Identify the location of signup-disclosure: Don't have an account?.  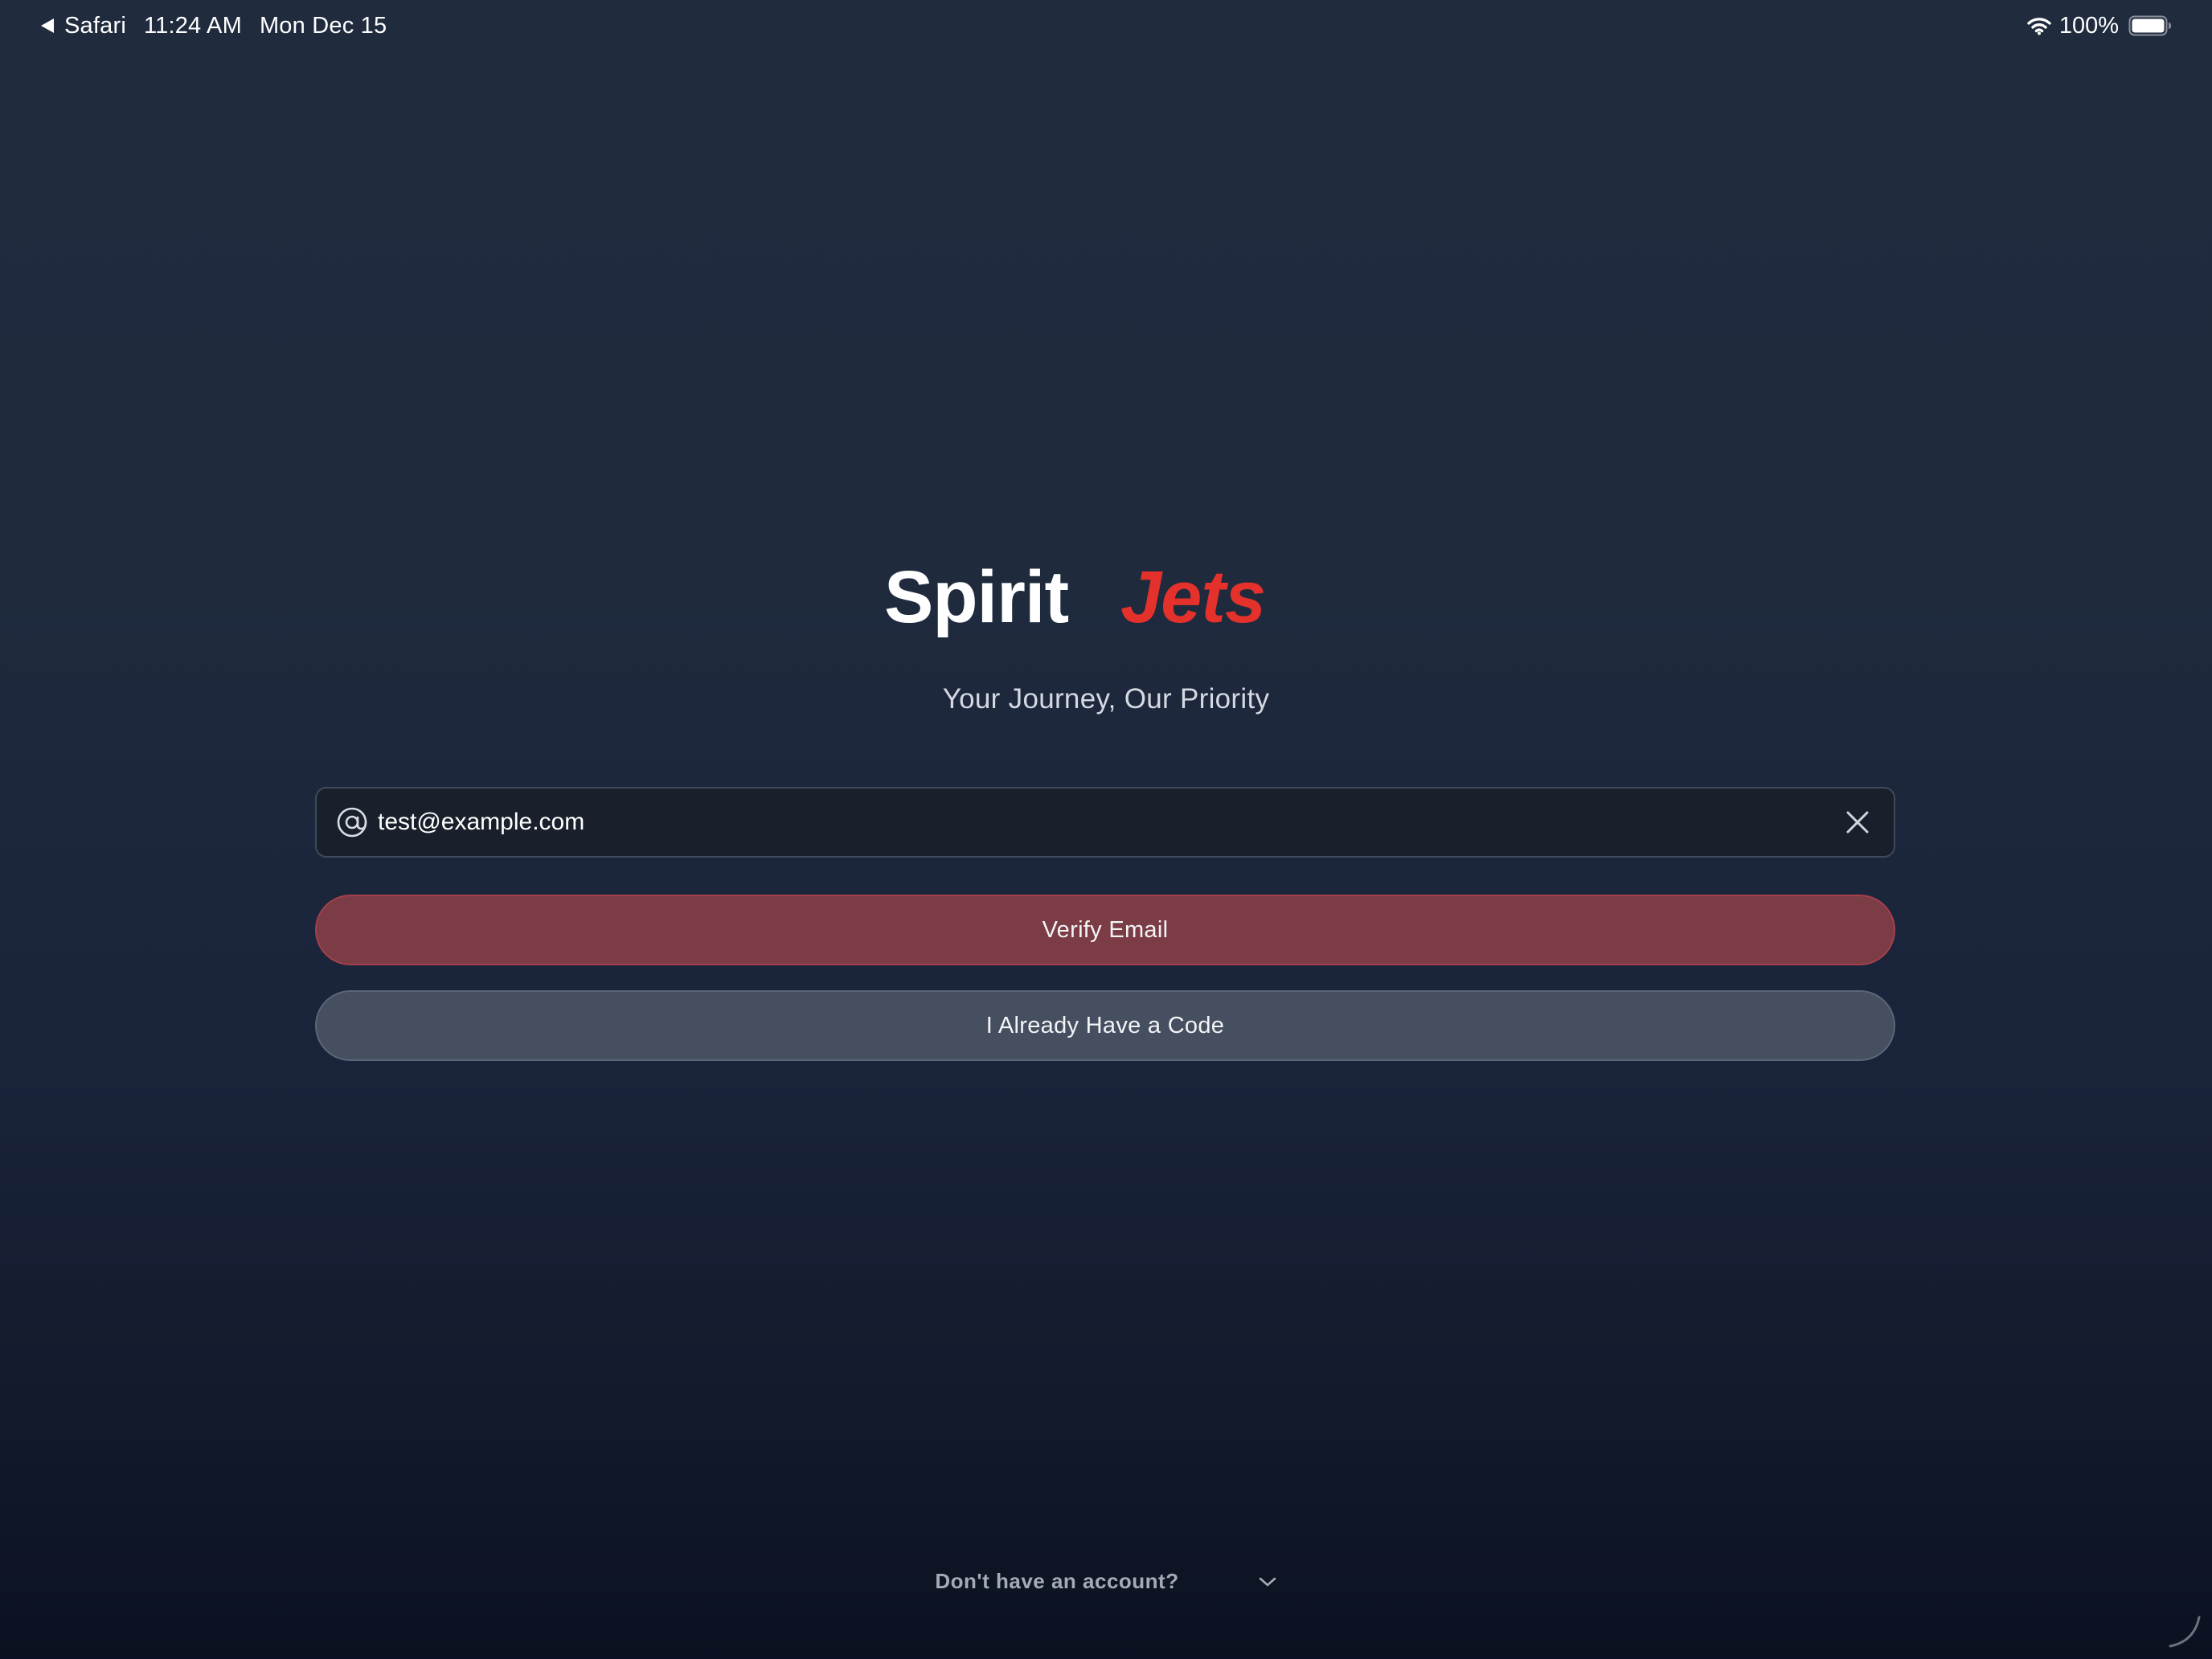
(1106, 1581).